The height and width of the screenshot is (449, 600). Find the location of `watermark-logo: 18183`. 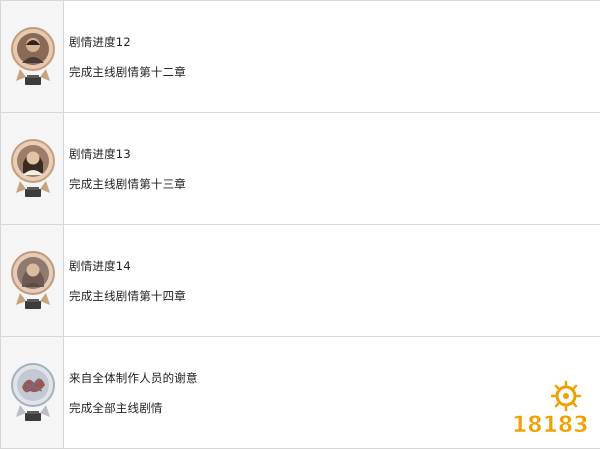

watermark-logo: 18183 is located at coordinates (550, 409).